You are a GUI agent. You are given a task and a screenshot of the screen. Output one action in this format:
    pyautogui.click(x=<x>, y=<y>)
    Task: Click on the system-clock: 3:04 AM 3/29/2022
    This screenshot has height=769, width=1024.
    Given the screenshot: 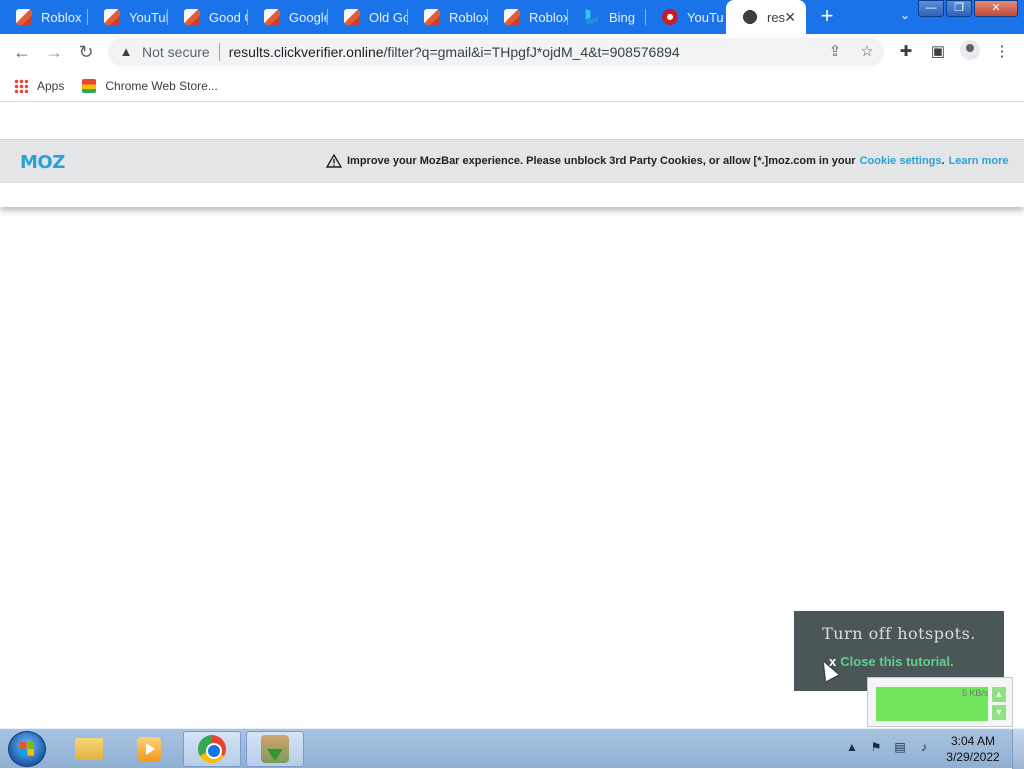 What is the action you would take?
    pyautogui.click(x=973, y=749)
    